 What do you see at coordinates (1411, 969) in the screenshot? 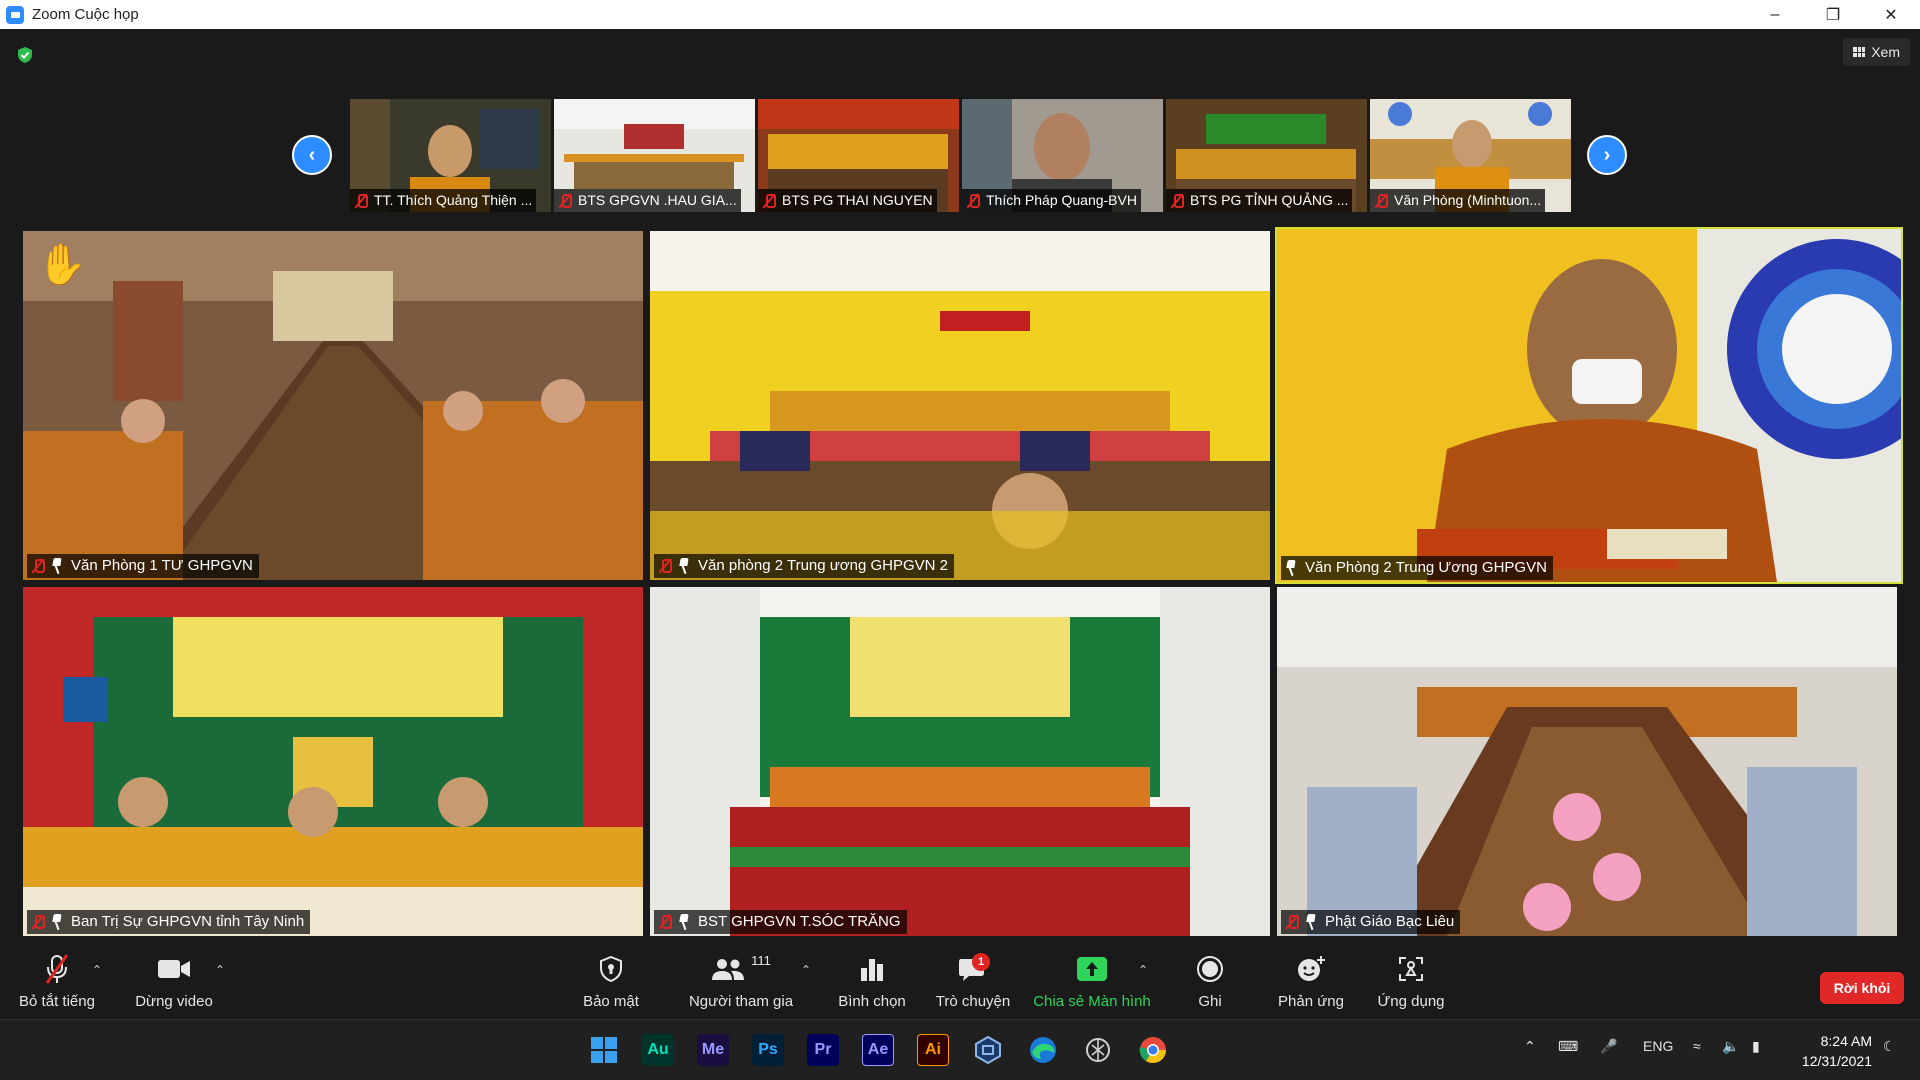
I see `apps-icon` at bounding box center [1411, 969].